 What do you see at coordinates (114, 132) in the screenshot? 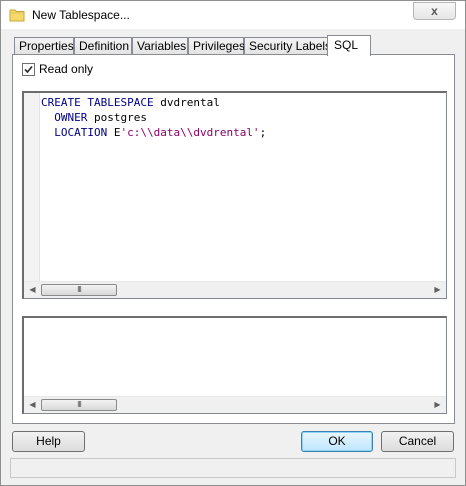
I see `sql-text: E` at bounding box center [114, 132].